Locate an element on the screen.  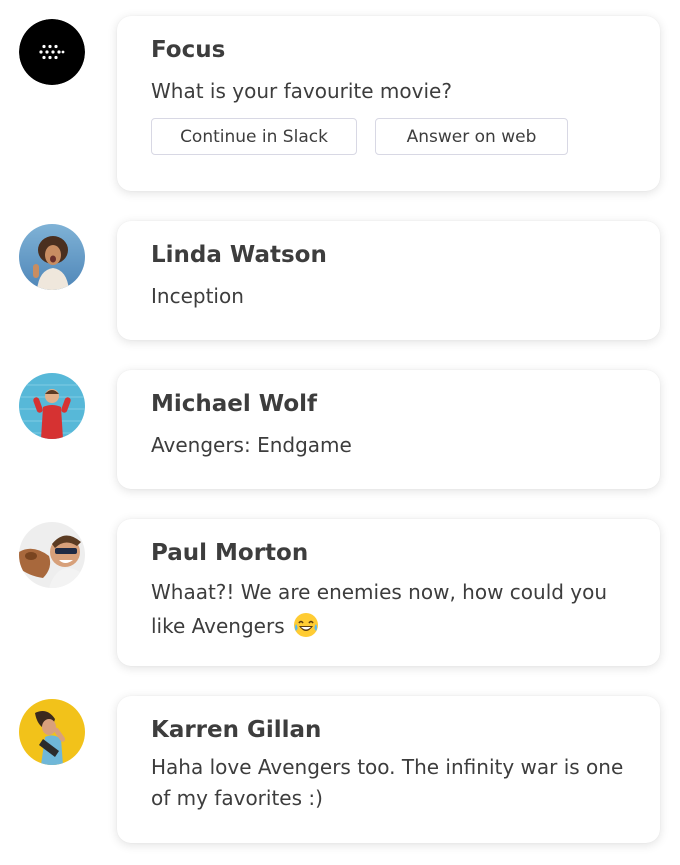
message-actions: Continue in Slack Answer on web is located at coordinates (388, 136).